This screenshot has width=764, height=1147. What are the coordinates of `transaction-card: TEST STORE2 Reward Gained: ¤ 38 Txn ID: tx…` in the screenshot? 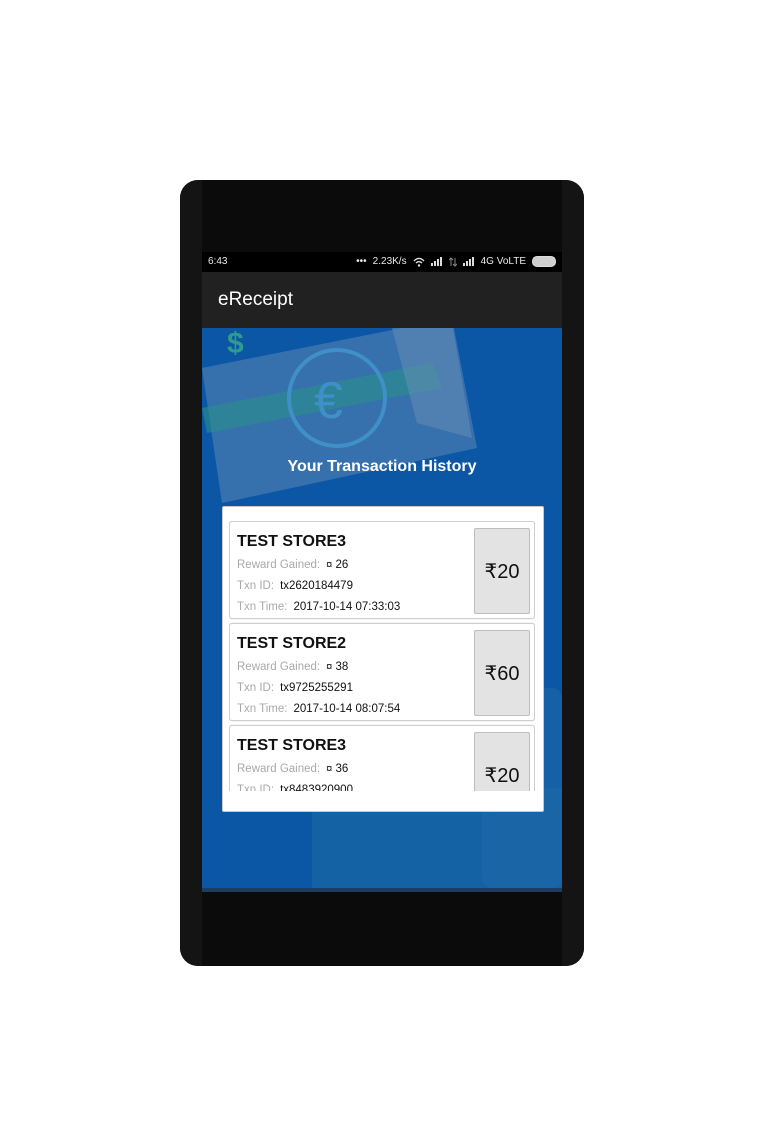 It's located at (382, 672).